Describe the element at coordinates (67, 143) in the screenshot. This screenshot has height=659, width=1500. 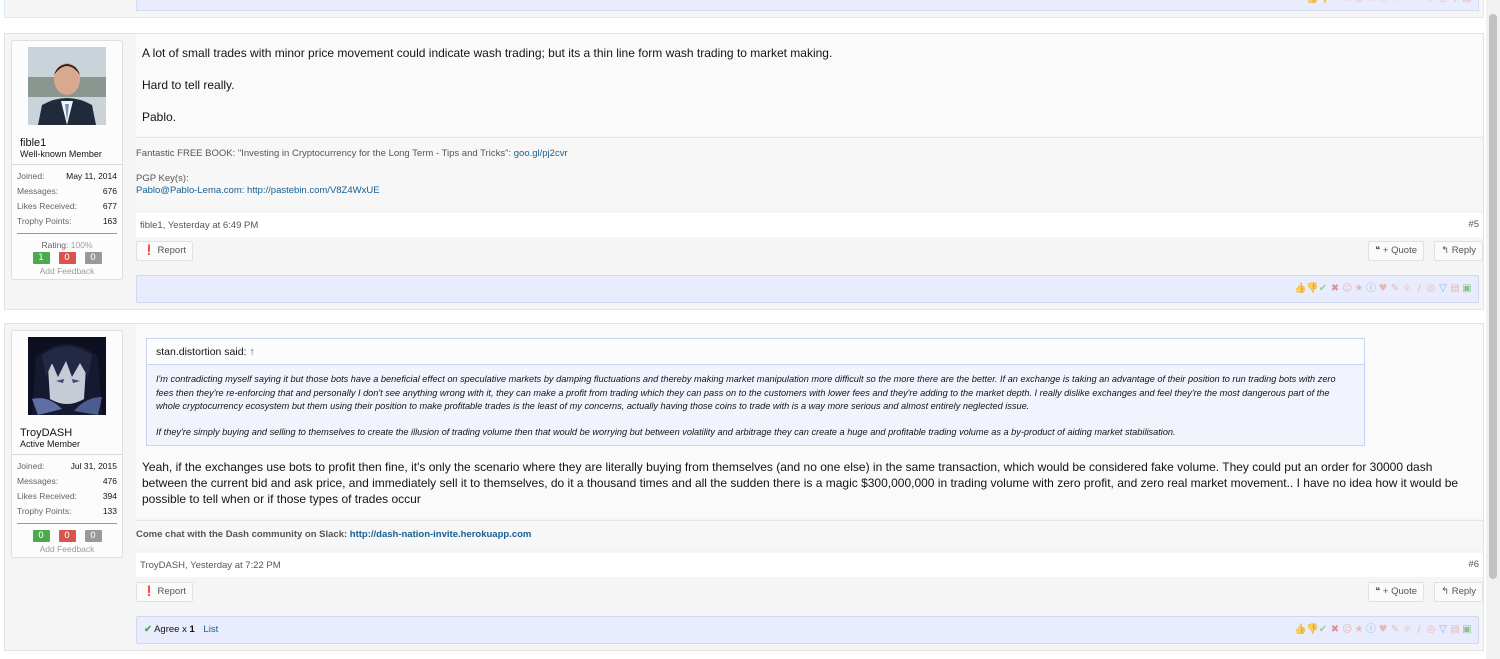
I see `username: fible1` at that location.